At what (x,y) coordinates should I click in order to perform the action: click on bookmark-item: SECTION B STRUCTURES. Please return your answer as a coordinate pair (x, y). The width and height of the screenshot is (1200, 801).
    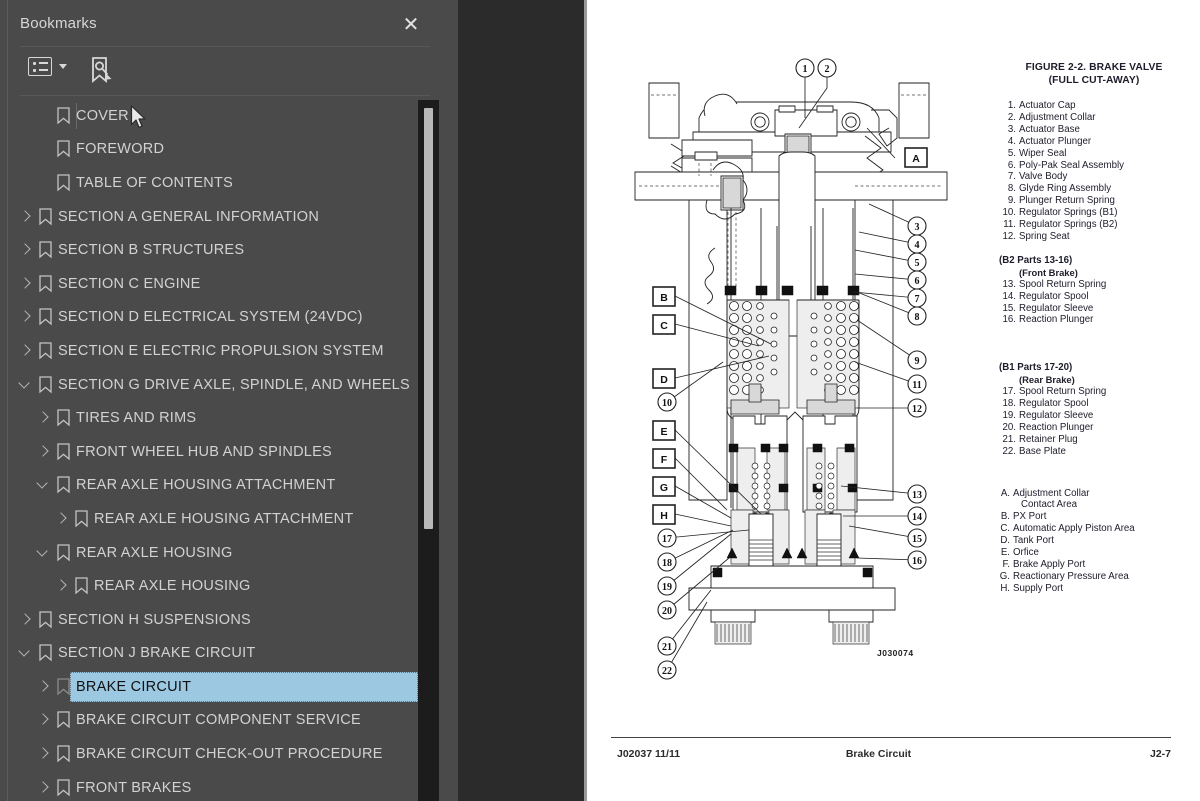
    Looking at the image, I should click on (224, 250).